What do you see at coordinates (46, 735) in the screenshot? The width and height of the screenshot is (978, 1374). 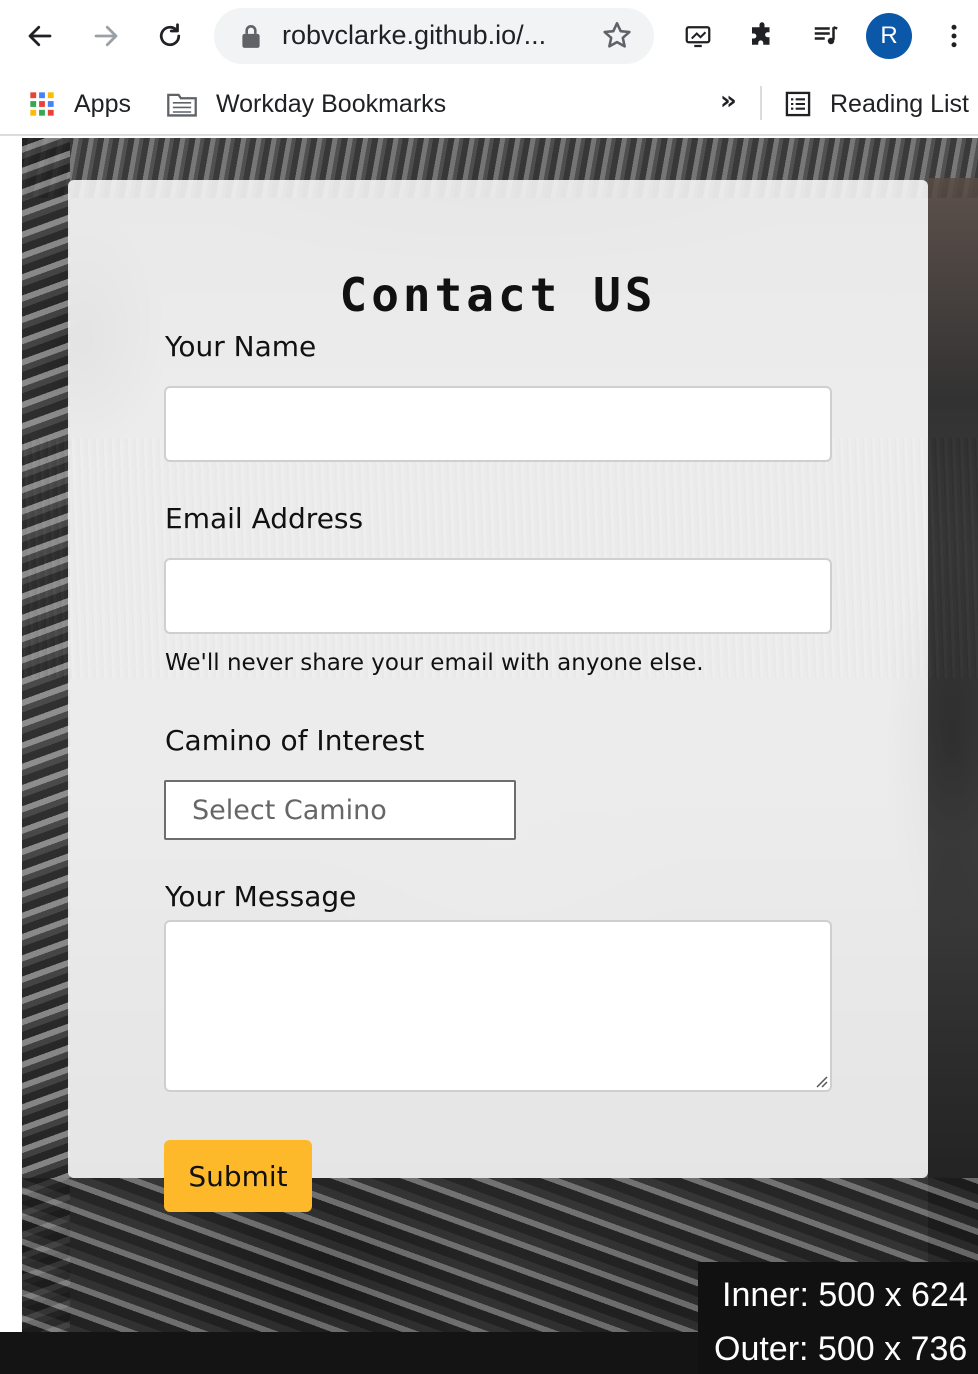 I see `photo-tree-trunk` at bounding box center [46, 735].